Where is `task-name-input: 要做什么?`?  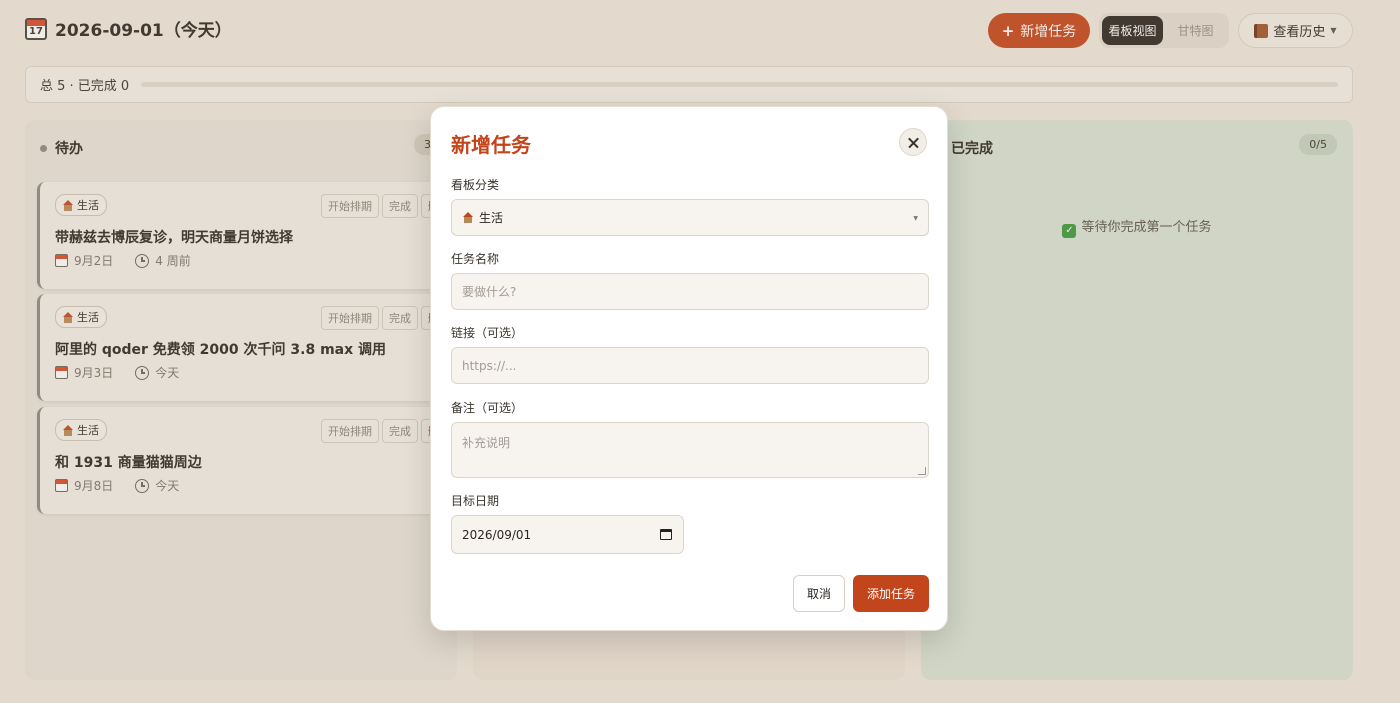 task-name-input: 要做什么? is located at coordinates (690, 291).